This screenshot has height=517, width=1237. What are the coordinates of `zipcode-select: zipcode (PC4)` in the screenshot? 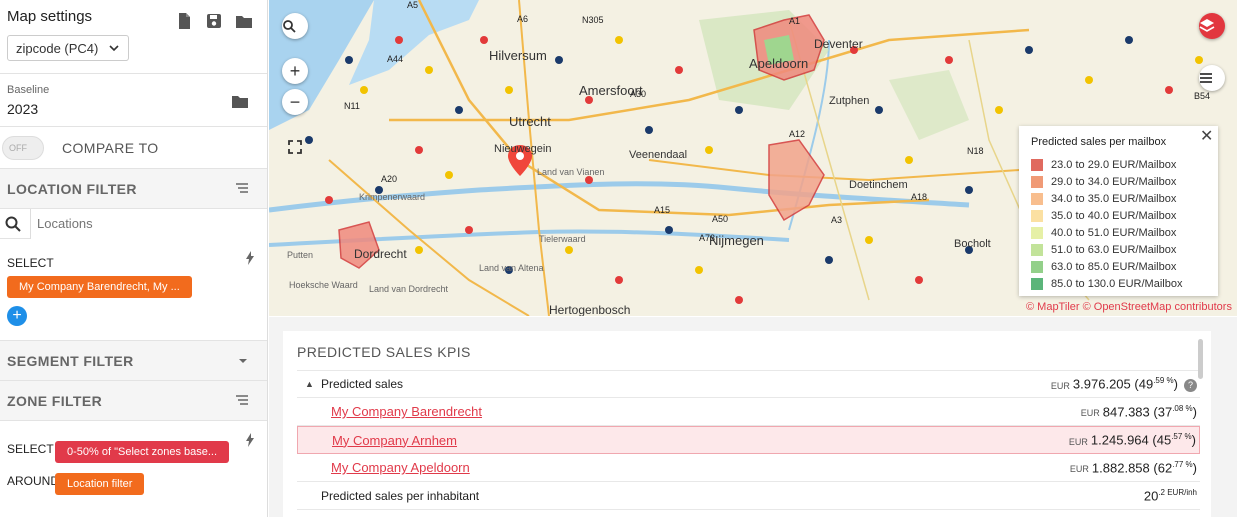 It's located at (68, 48).